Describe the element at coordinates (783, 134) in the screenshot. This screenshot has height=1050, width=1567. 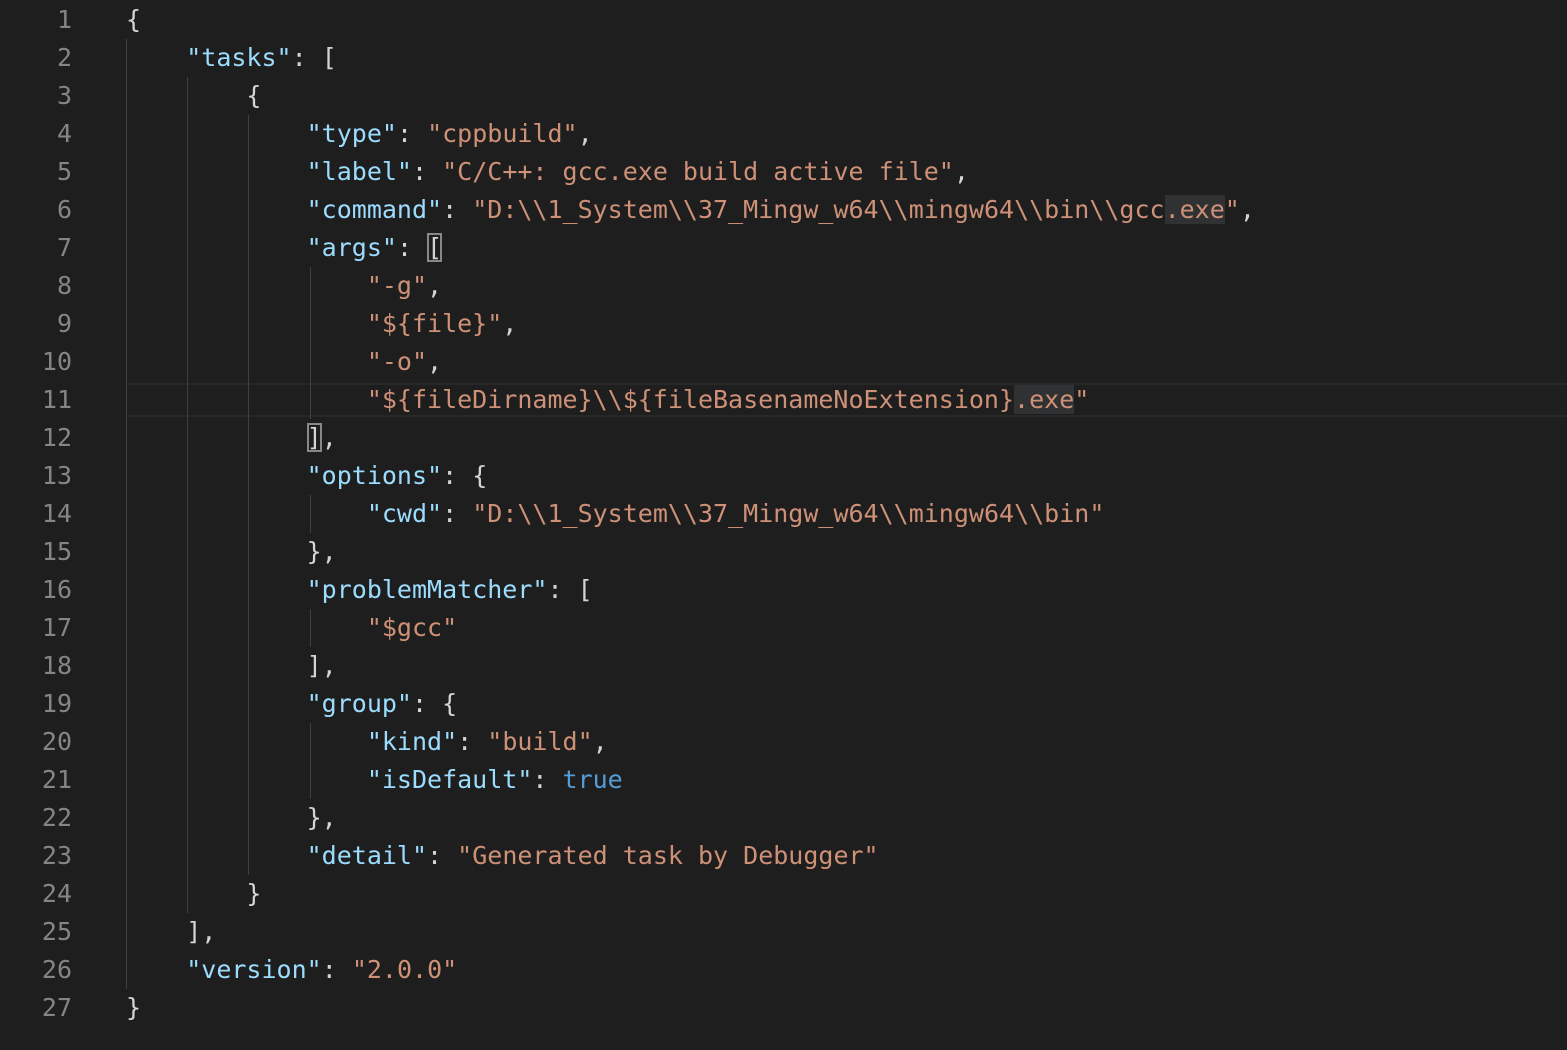
I see `code-line: 4 "type": "cppbuild",` at that location.